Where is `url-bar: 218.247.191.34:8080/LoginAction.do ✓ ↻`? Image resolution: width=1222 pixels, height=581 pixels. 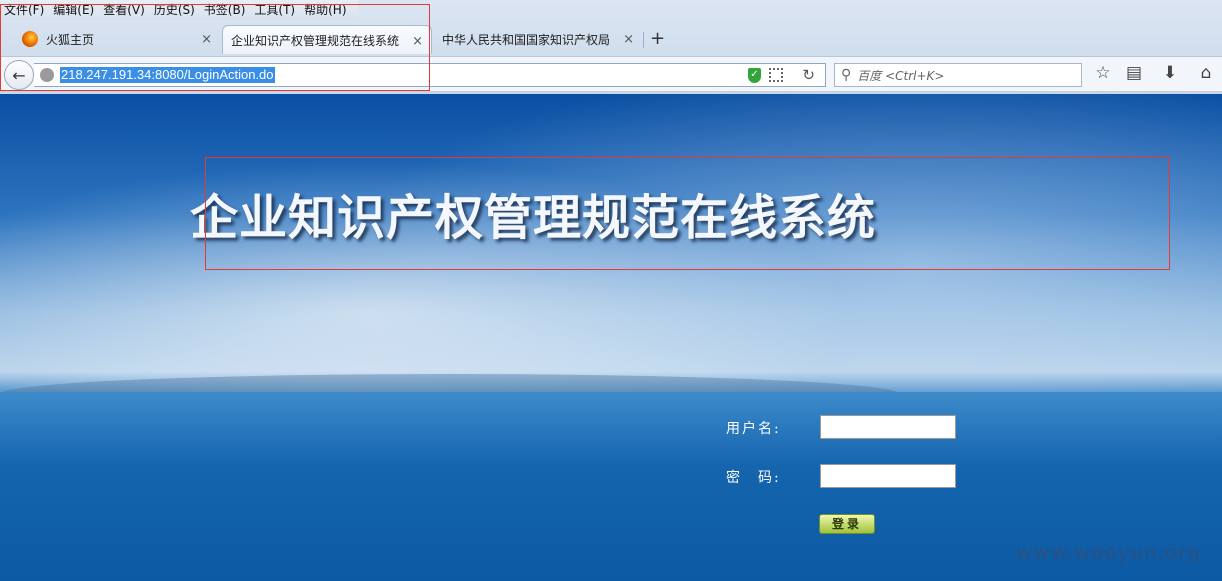
url-bar: 218.247.191.34:8080/LoginAction.do ✓ ↻ is located at coordinates (430, 75).